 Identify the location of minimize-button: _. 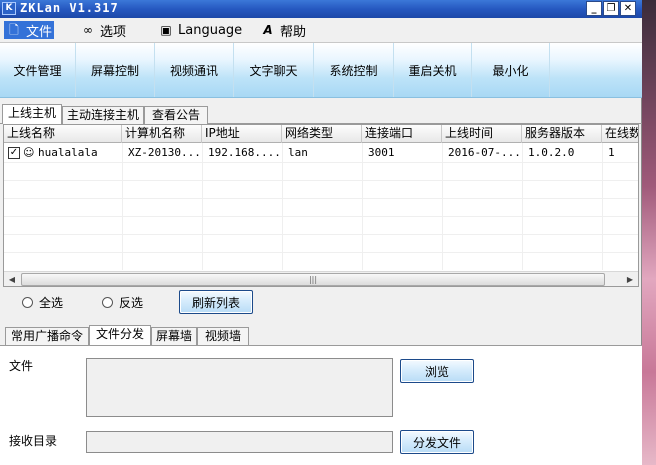
(594, 8).